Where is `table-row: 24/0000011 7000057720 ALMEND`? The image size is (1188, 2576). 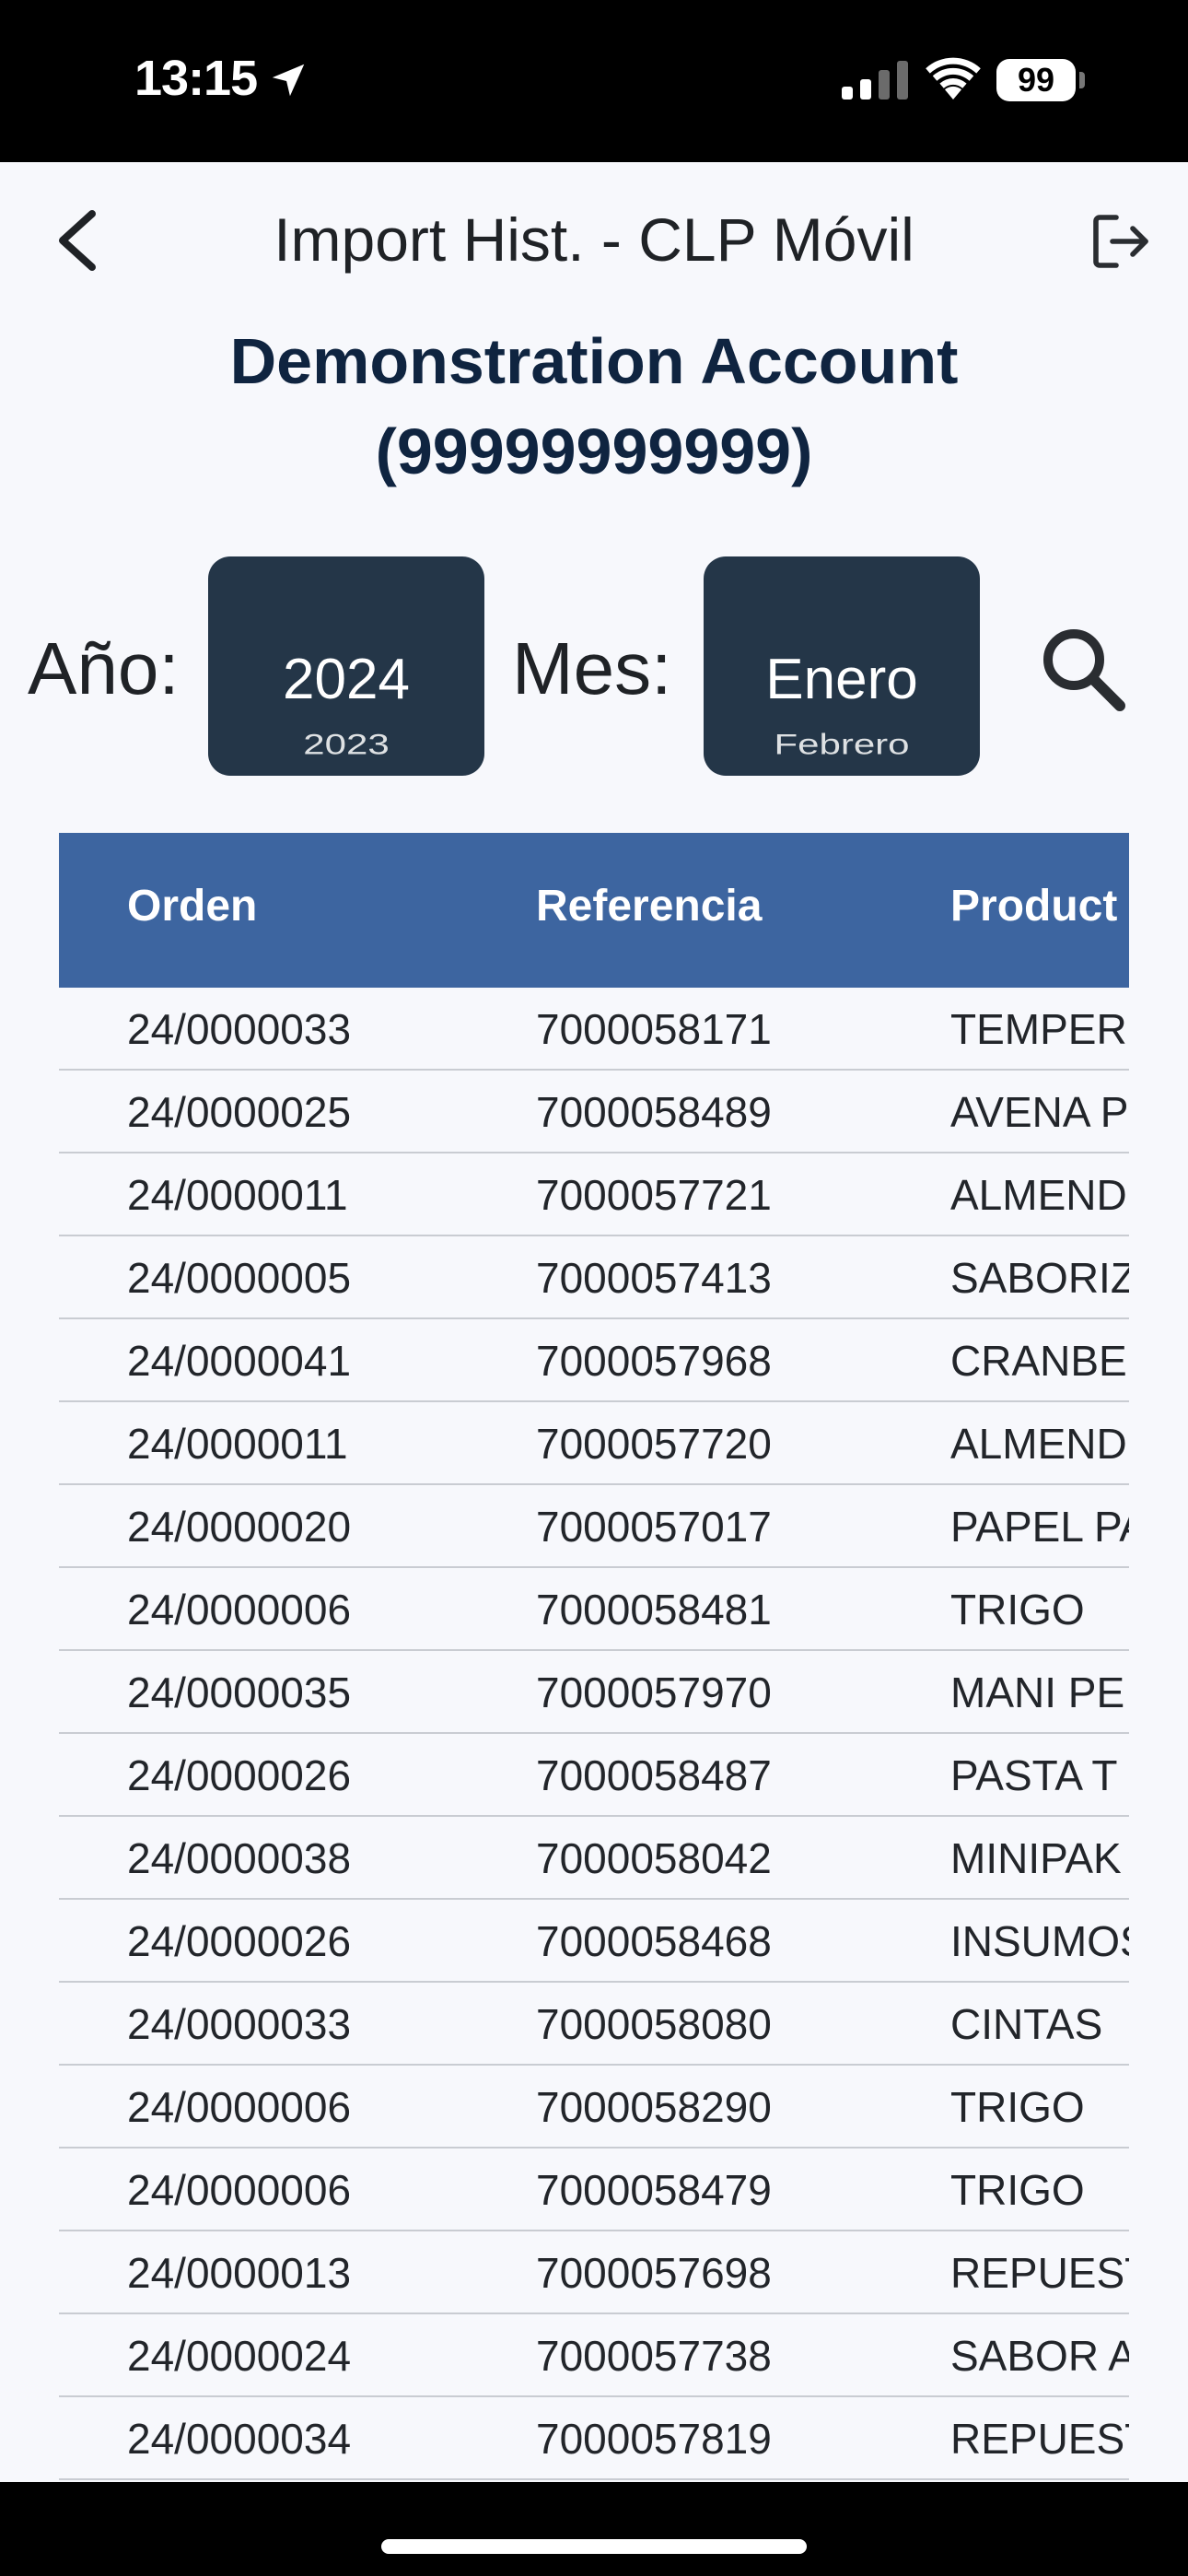
table-row: 24/0000011 7000057720 ALMEND is located at coordinates (594, 1443).